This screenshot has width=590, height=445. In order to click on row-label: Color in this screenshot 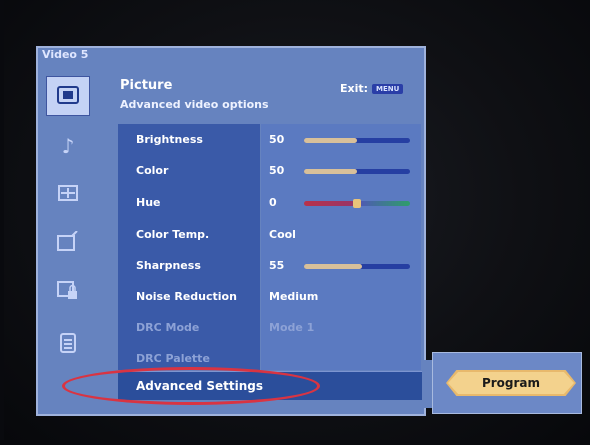, I will do `click(152, 170)`.